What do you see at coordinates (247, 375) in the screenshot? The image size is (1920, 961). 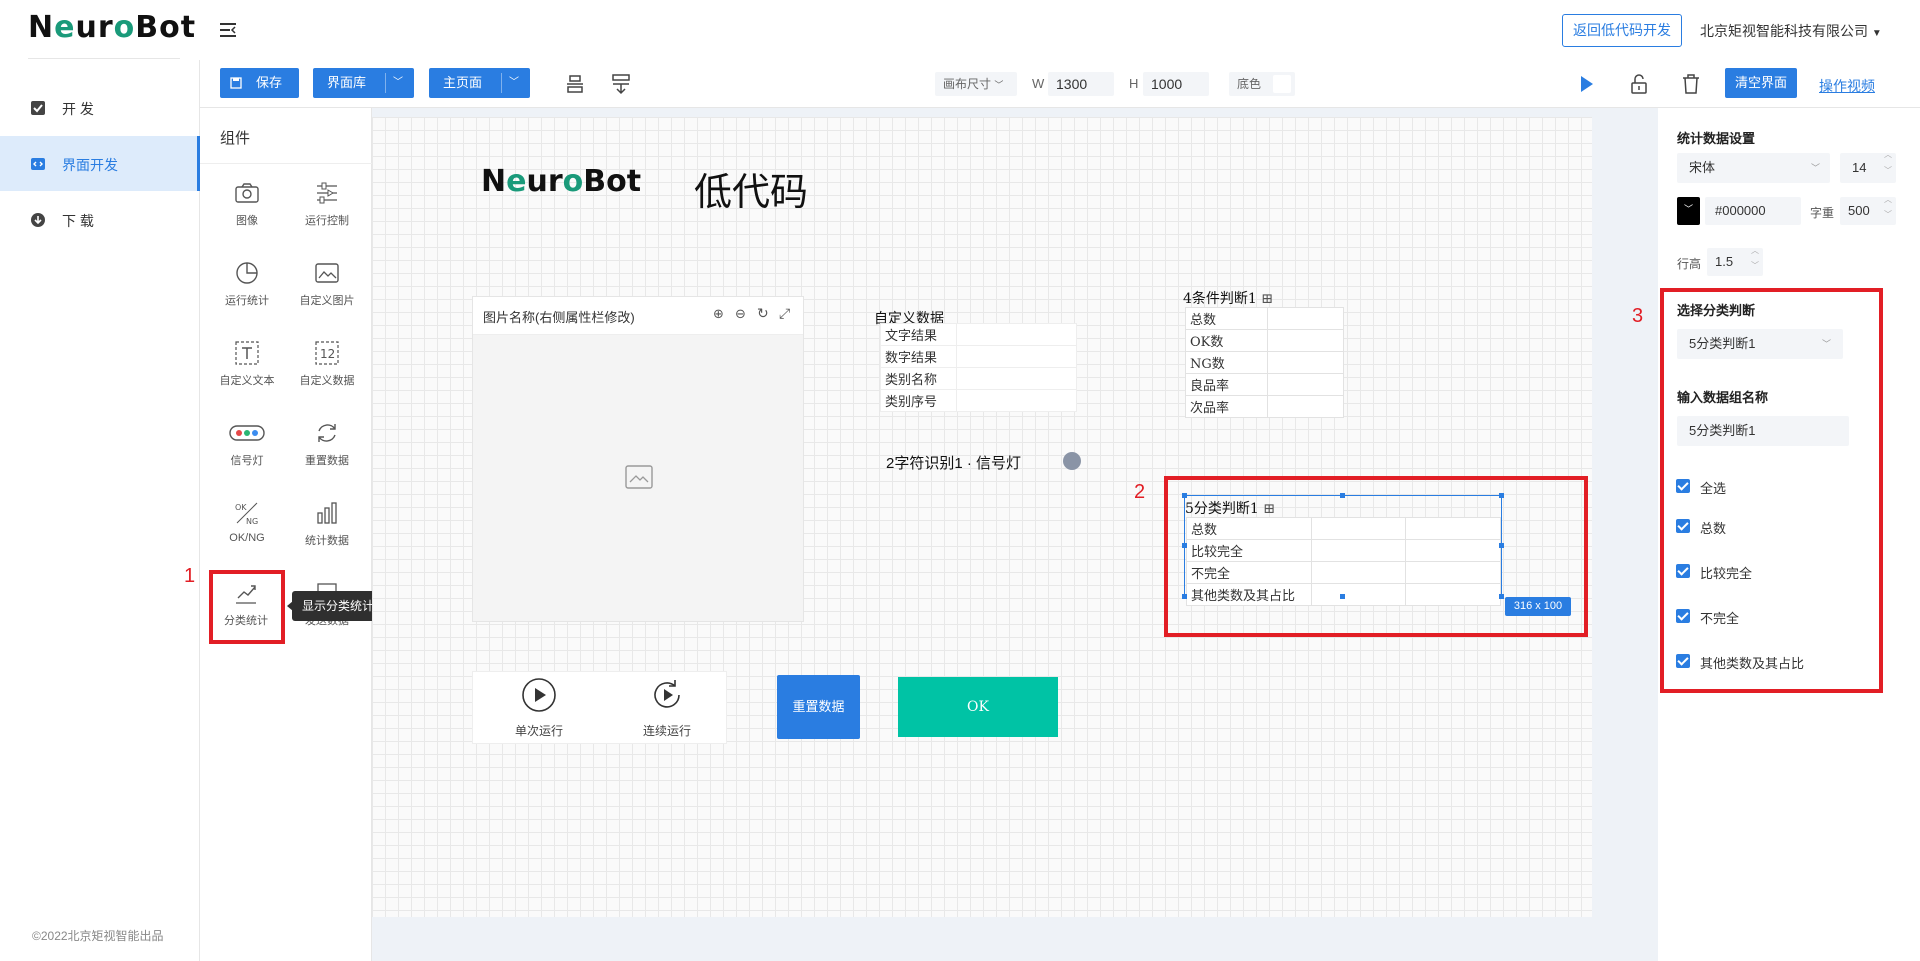 I see `component-custom-text: 自定义文本` at bounding box center [247, 375].